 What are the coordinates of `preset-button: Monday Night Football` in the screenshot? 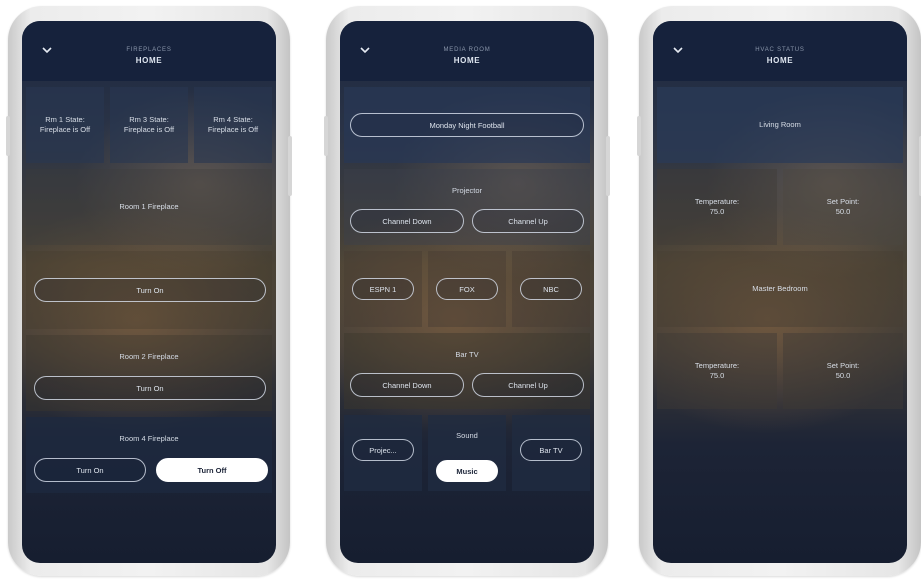 It's located at (467, 125).